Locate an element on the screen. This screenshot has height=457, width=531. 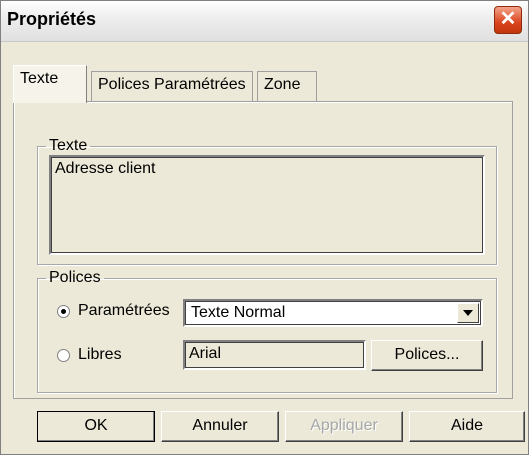
chevron-down-icon is located at coordinates (468, 313).